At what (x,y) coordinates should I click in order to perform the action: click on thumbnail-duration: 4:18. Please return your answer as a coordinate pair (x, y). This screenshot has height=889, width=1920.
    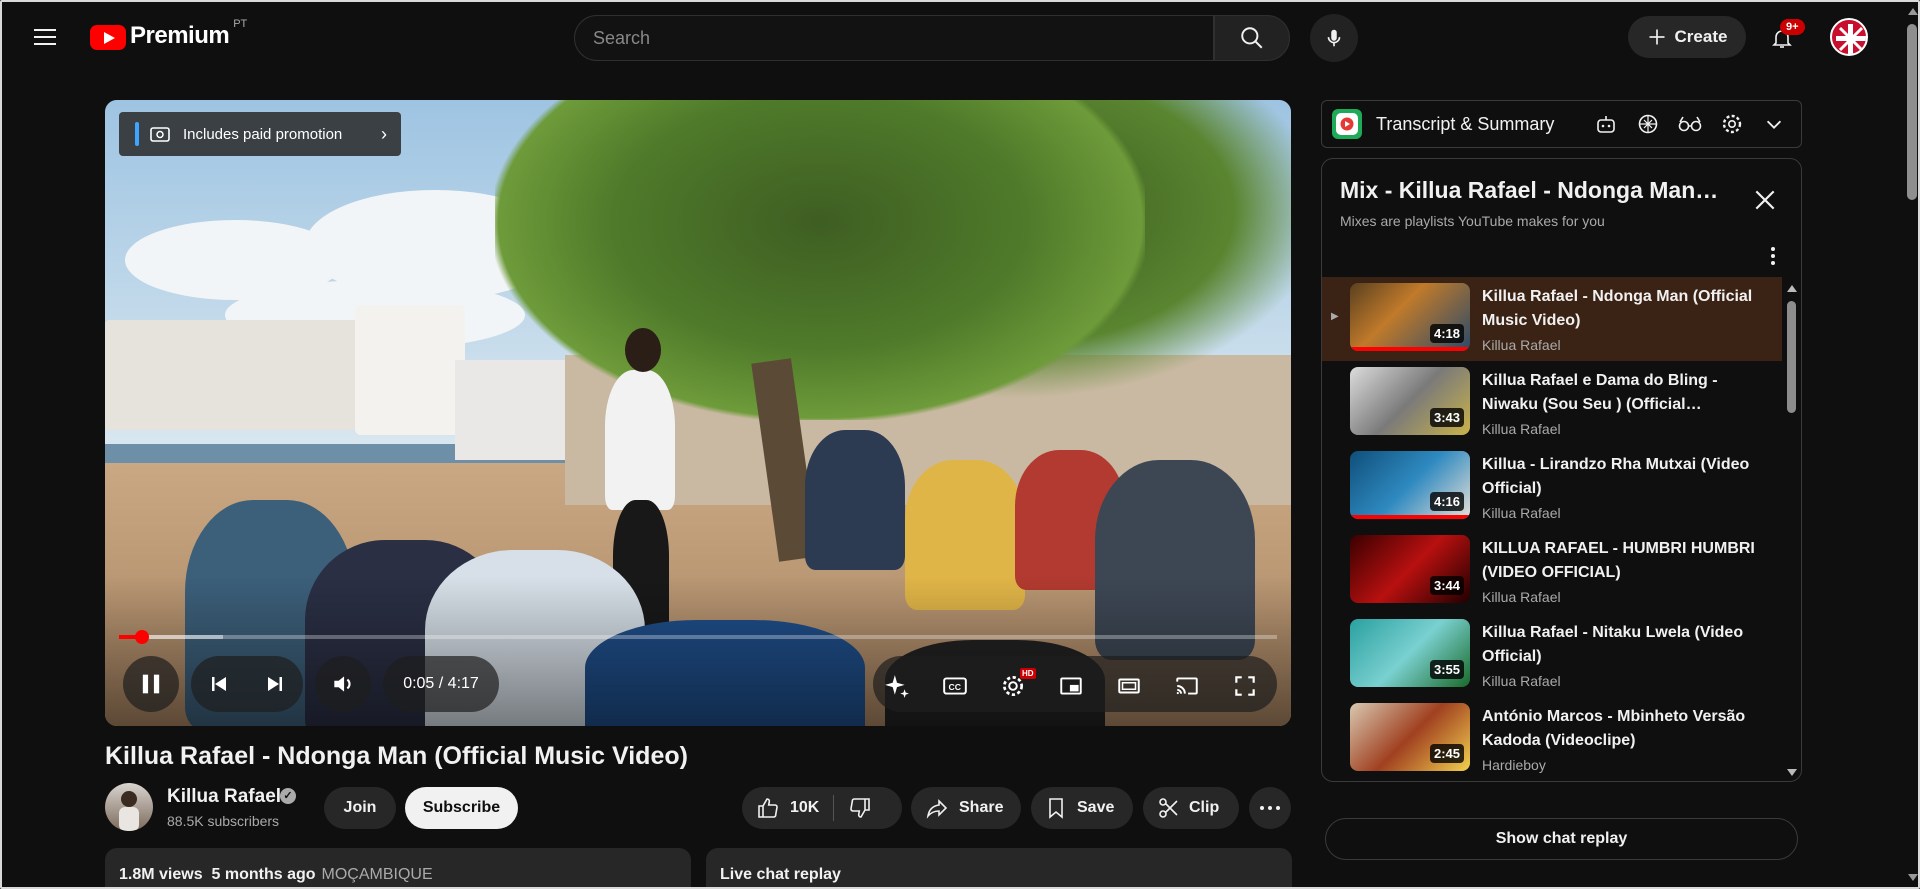
    Looking at the image, I should click on (1446, 333).